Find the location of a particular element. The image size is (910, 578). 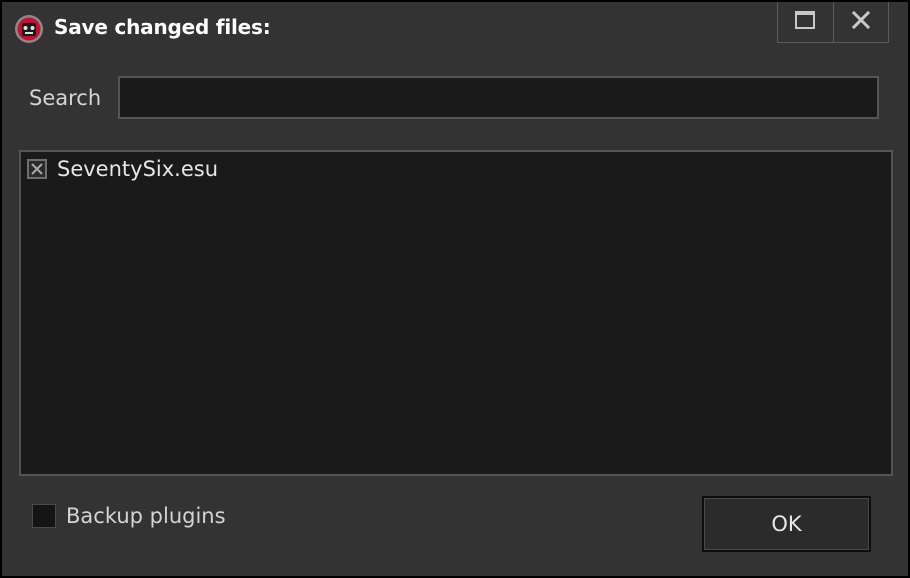

search-input is located at coordinates (498, 97).